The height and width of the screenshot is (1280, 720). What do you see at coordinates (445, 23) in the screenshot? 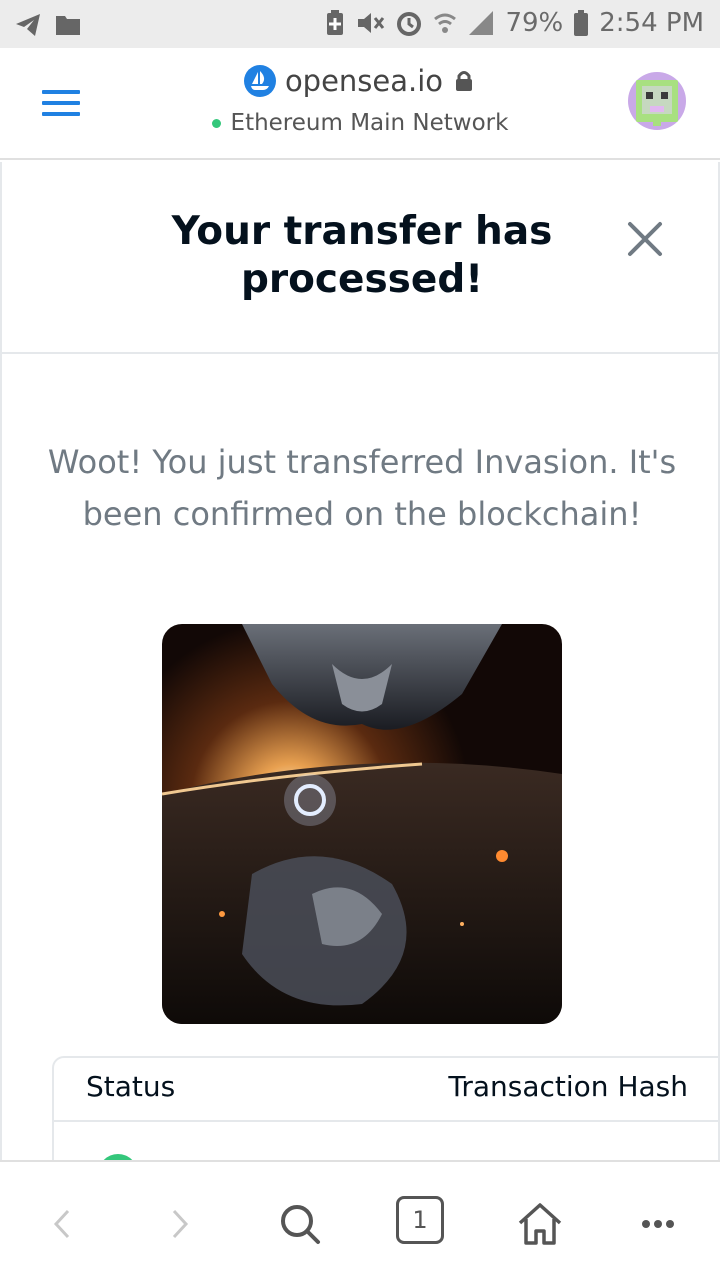
I see `wifi-icon` at bounding box center [445, 23].